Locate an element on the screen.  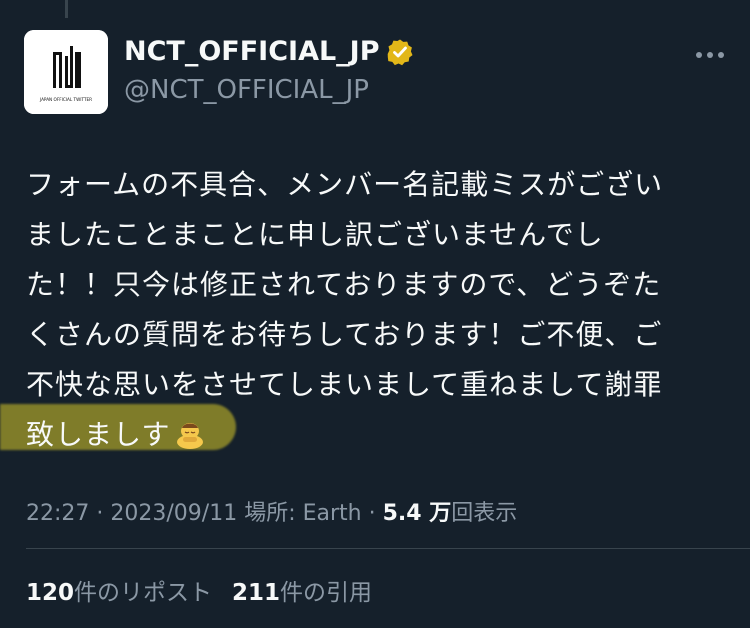
author-display-name: NCT_OFFICIAL_JP is located at coordinates (269, 51).